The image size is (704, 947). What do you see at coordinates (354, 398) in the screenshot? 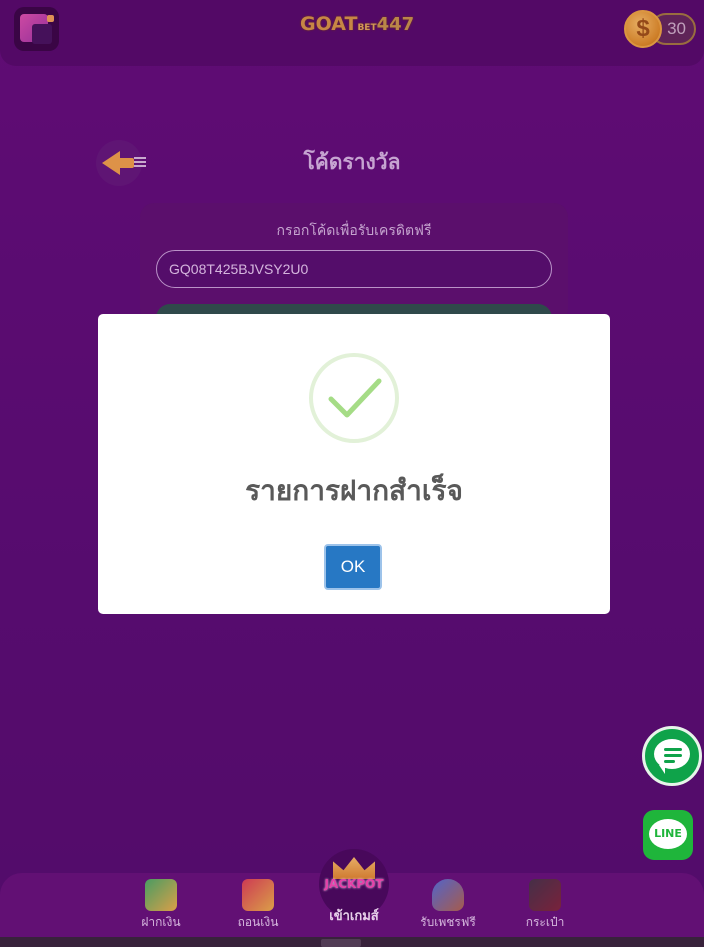
I see `check-icon` at bounding box center [354, 398].